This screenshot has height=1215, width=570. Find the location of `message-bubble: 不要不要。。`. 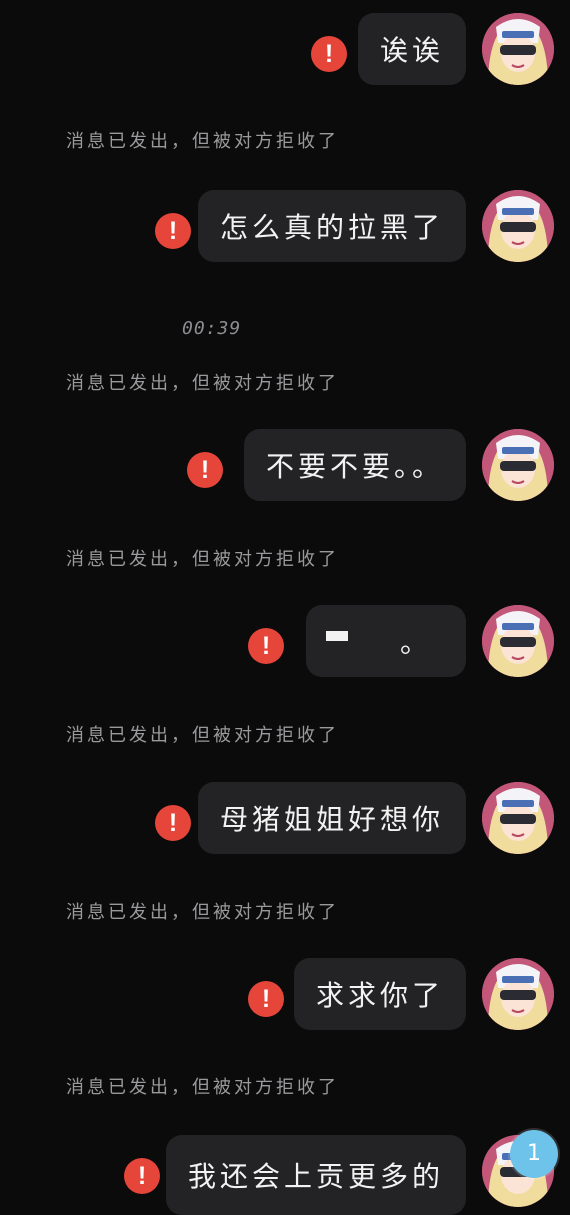

message-bubble: 不要不要。。 is located at coordinates (354, 465).